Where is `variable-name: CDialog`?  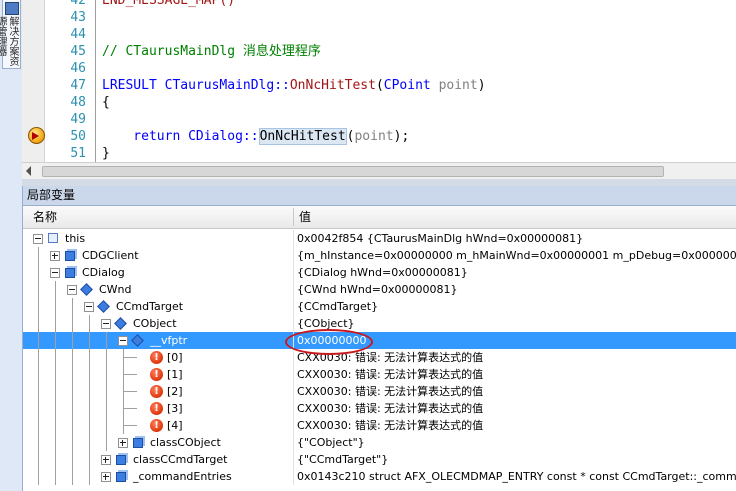
variable-name: CDialog is located at coordinates (103, 272).